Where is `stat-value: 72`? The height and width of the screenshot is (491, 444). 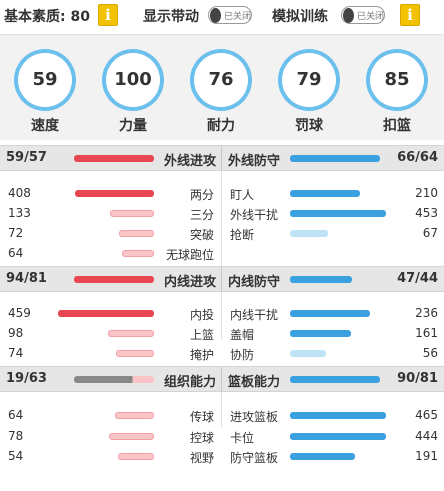 stat-value: 72 is located at coordinates (16, 233).